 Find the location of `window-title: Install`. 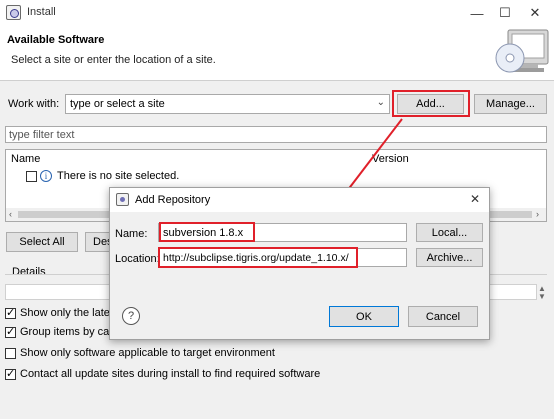

window-title: Install is located at coordinates (41, 12).